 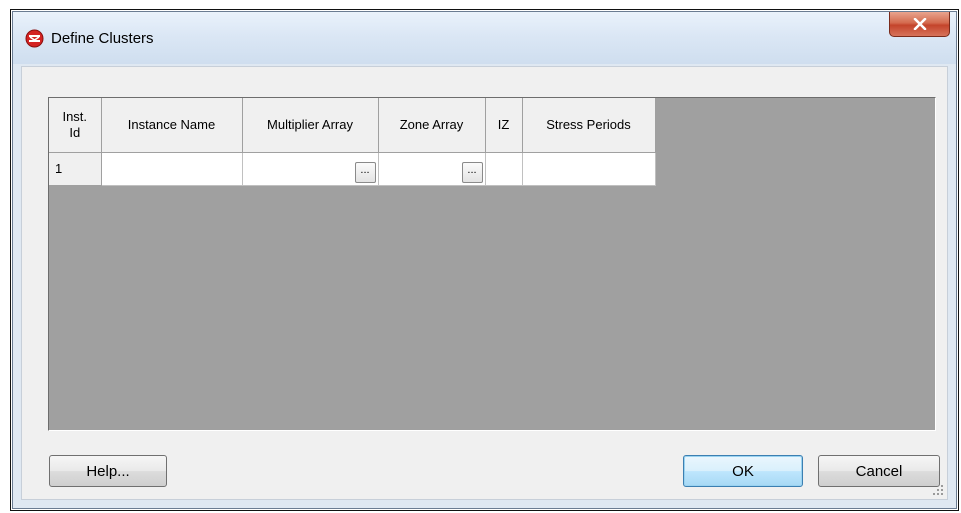 I want to click on column-header-inst-id: Inst. Id, so click(x=75, y=125).